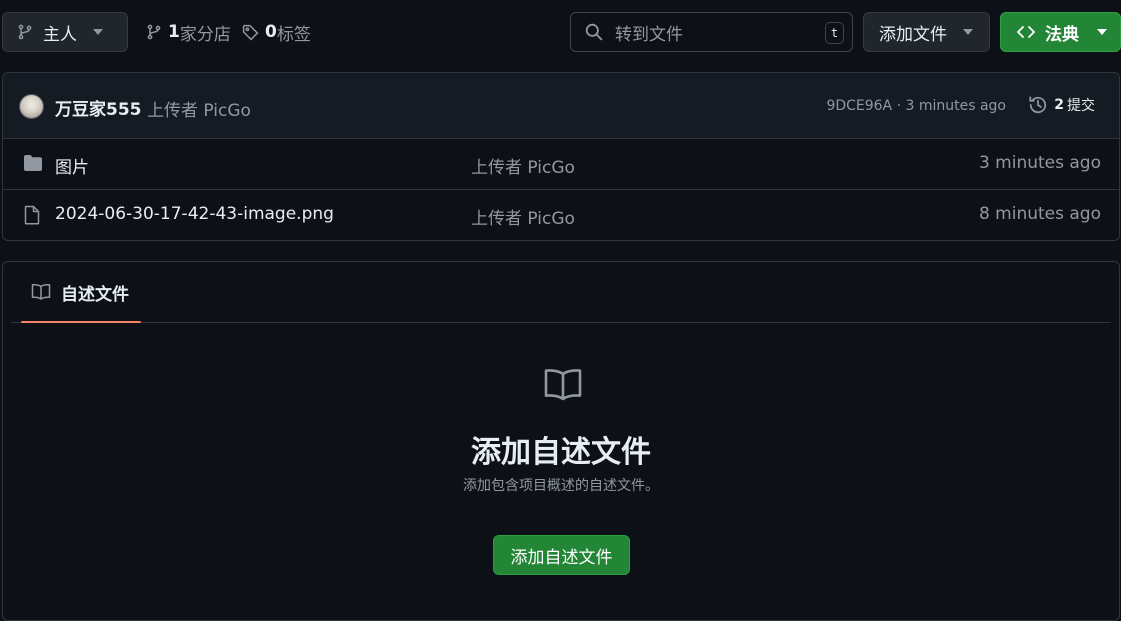 The image size is (1121, 621). I want to click on branch-label: 主人, so click(60, 34).